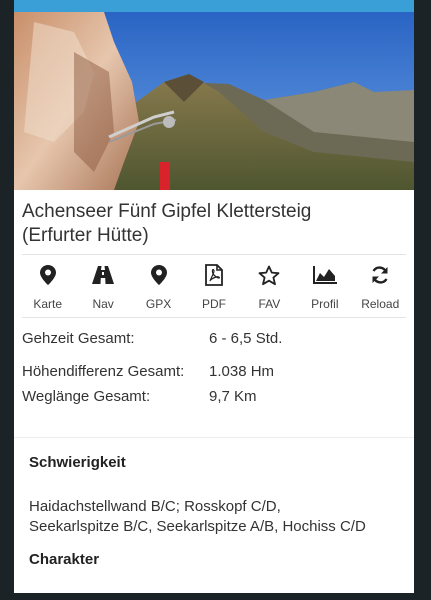 The image size is (431, 600). What do you see at coordinates (380, 304) in the screenshot?
I see `reload-label: Reload` at bounding box center [380, 304].